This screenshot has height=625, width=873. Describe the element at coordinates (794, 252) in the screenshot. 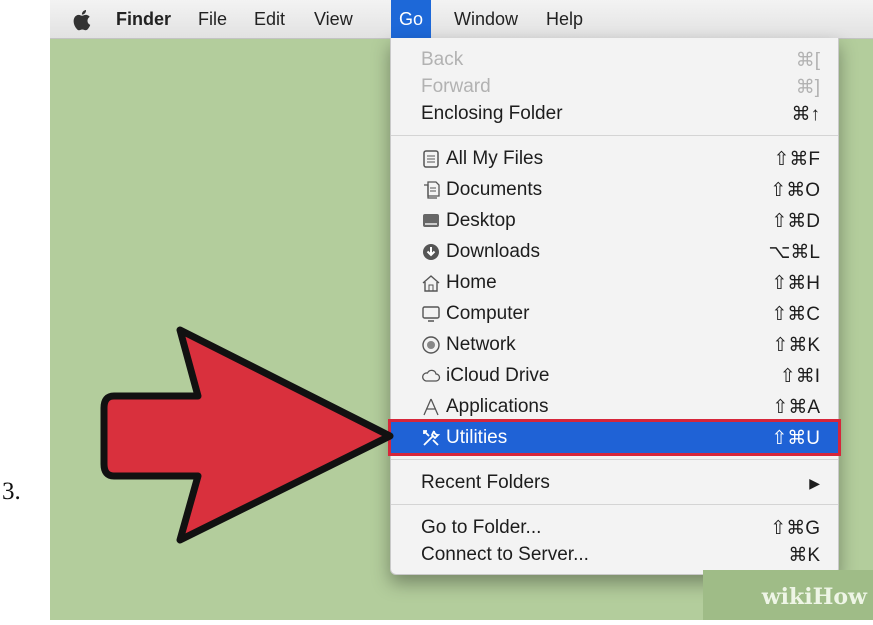

I see `shortcut: ⌥⌘L` at that location.